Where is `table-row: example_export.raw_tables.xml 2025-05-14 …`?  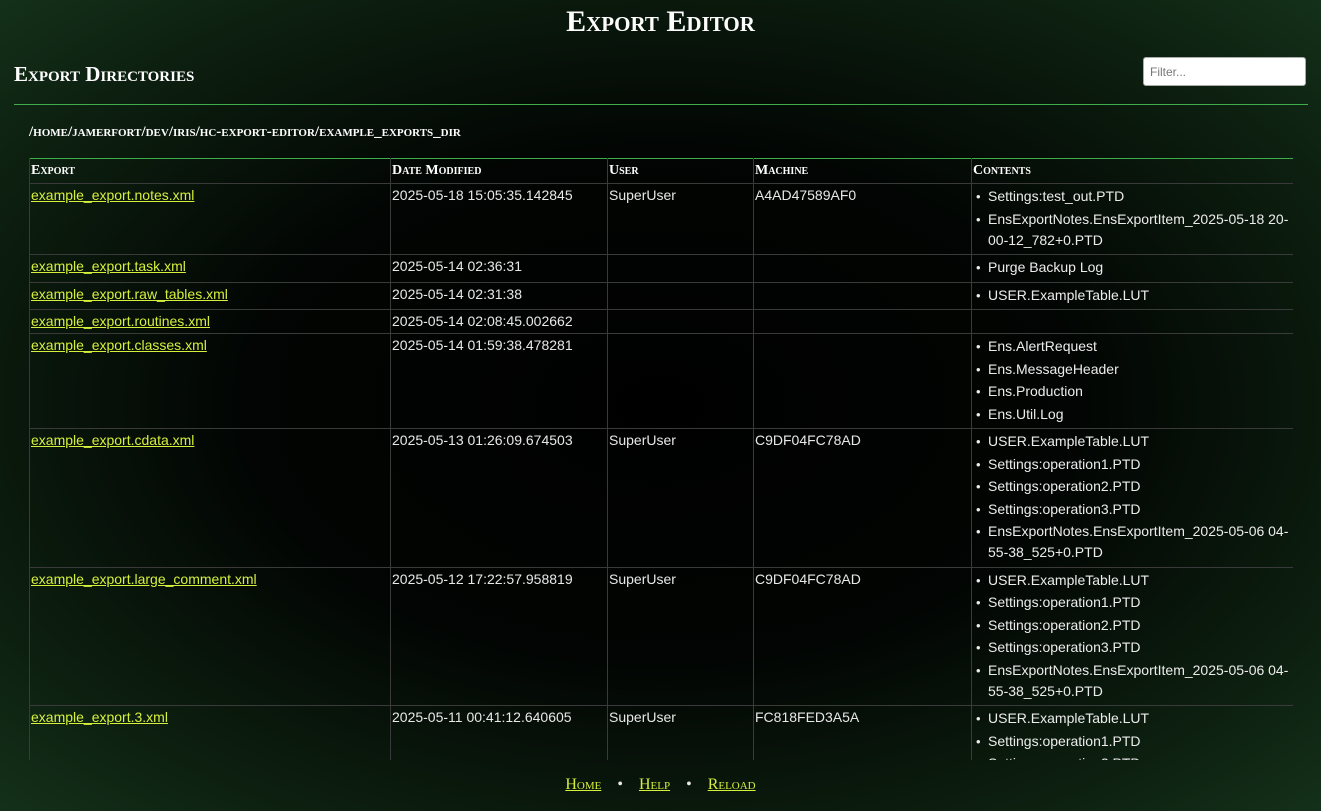
table-row: example_export.raw_tables.xml 2025-05-14 … is located at coordinates (661, 295).